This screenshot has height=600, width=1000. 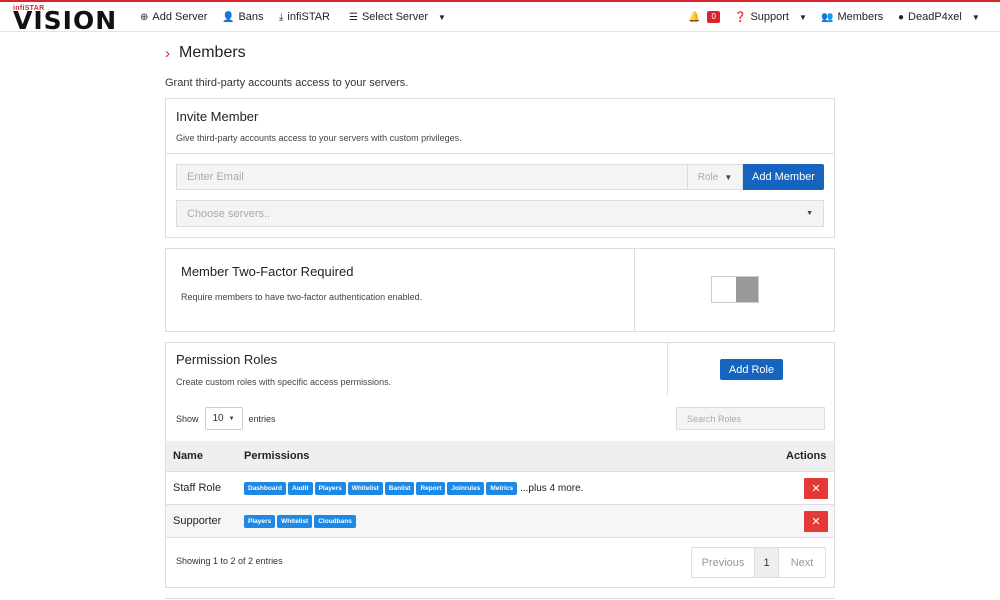 I want to click on entries-label: entries, so click(x=262, y=418).